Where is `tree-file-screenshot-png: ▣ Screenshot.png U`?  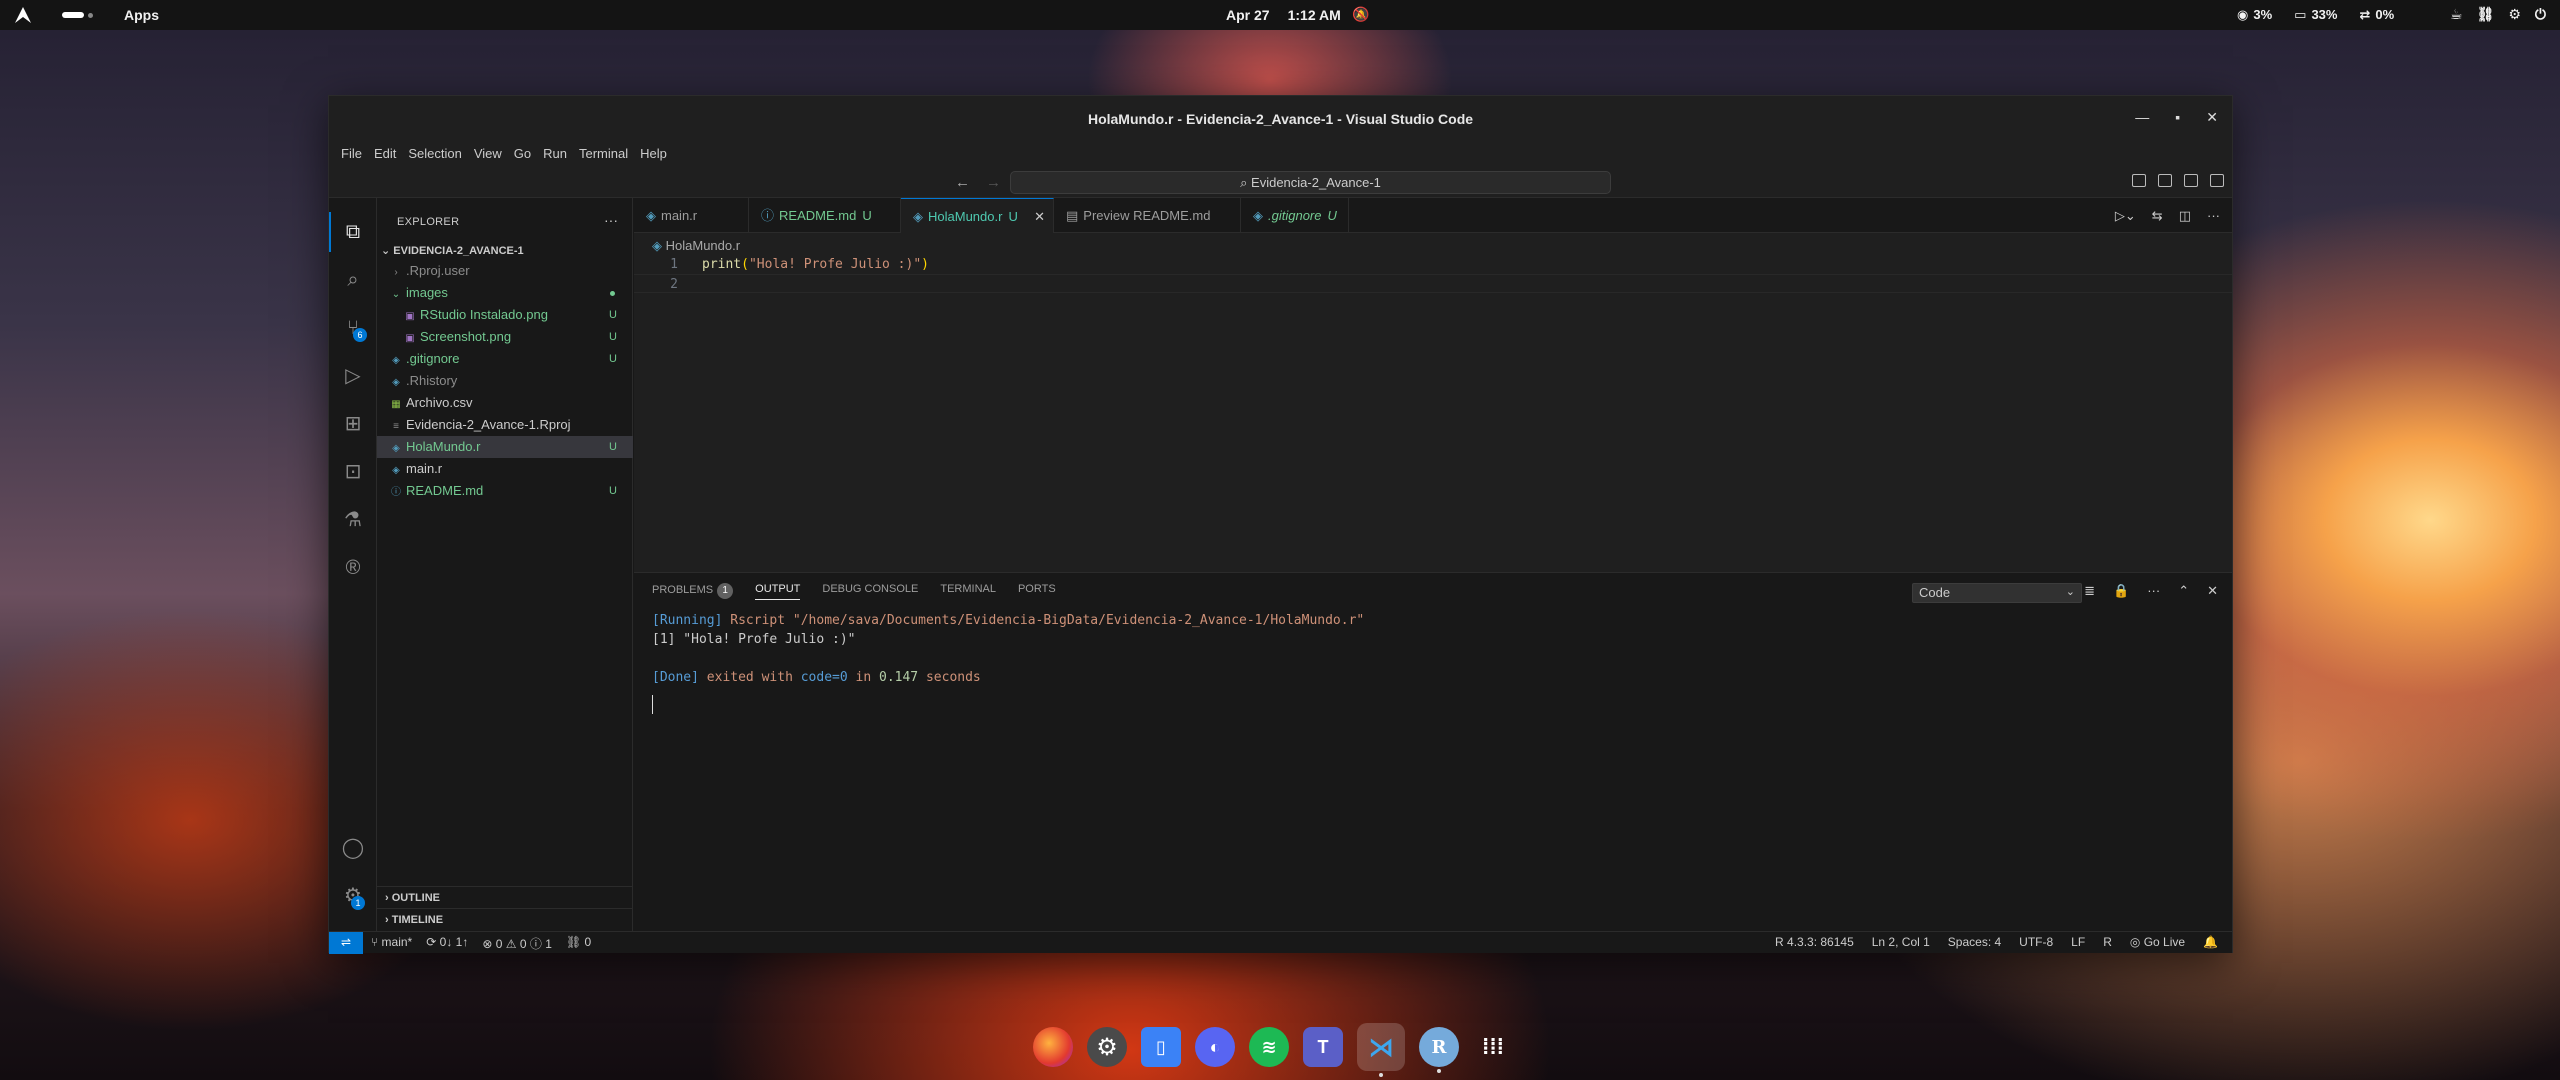
tree-file-screenshot-png: ▣ Screenshot.png U is located at coordinates (505, 337).